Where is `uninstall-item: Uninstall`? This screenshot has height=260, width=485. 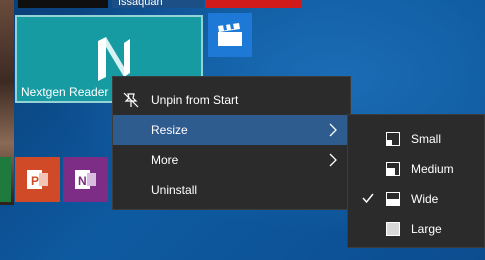
uninstall-item: Uninstall is located at coordinates (231, 190).